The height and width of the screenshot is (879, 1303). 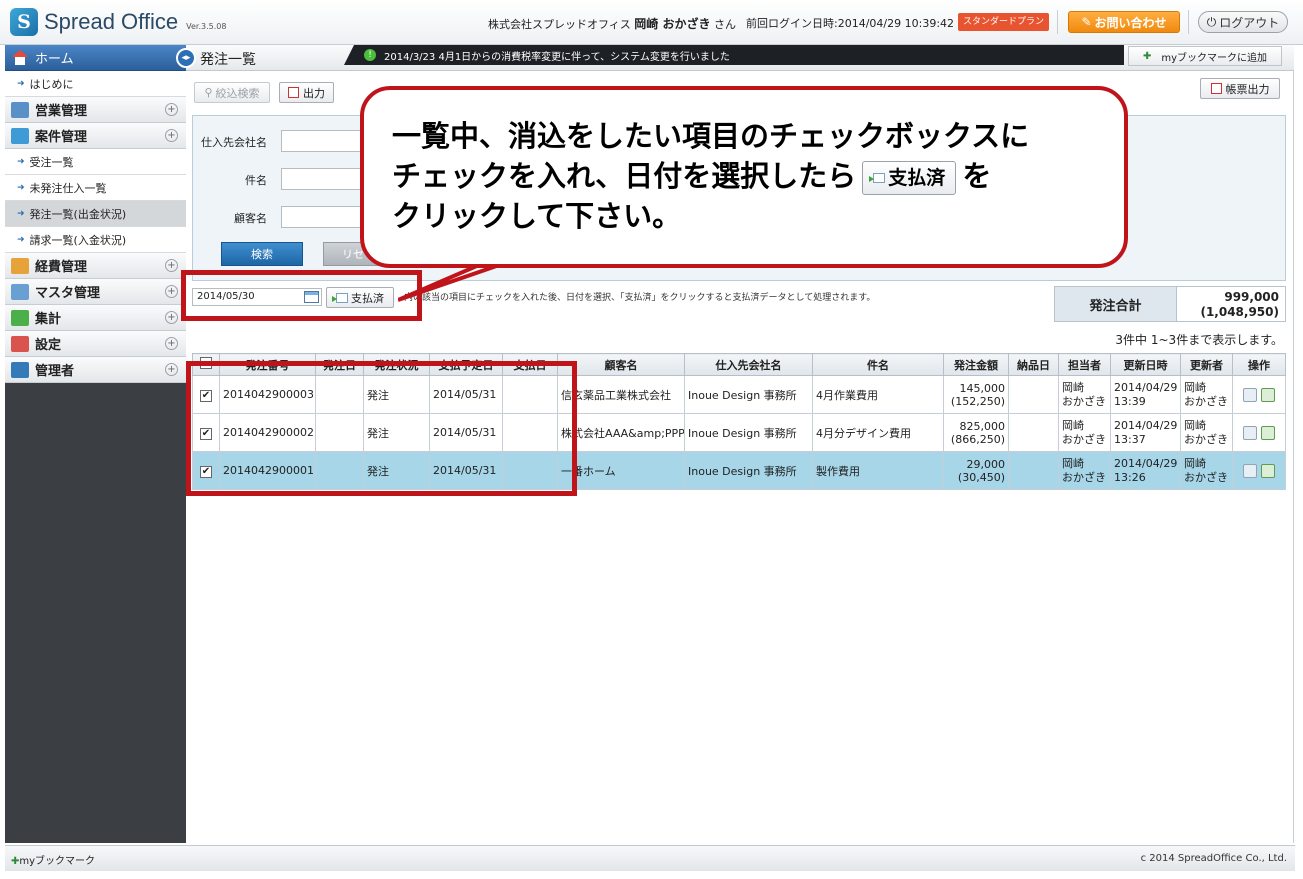 I want to click on annotation-highlight-checkboxes, so click(x=381, y=428).